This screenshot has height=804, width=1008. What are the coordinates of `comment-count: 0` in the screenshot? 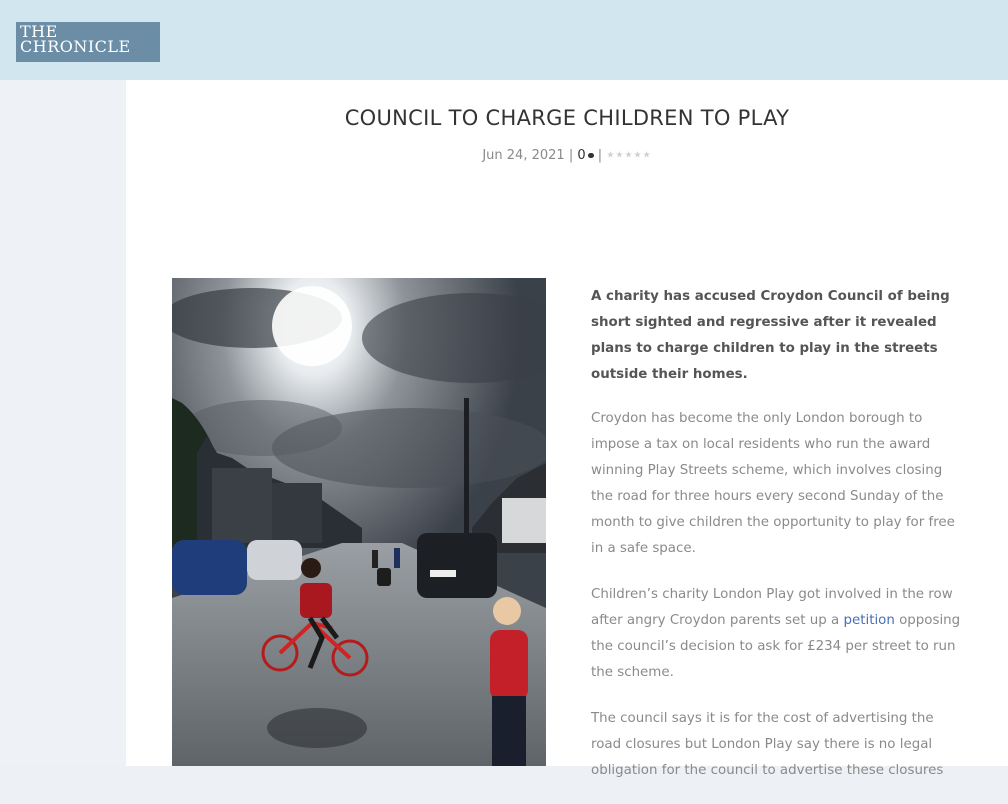 It's located at (581, 155).